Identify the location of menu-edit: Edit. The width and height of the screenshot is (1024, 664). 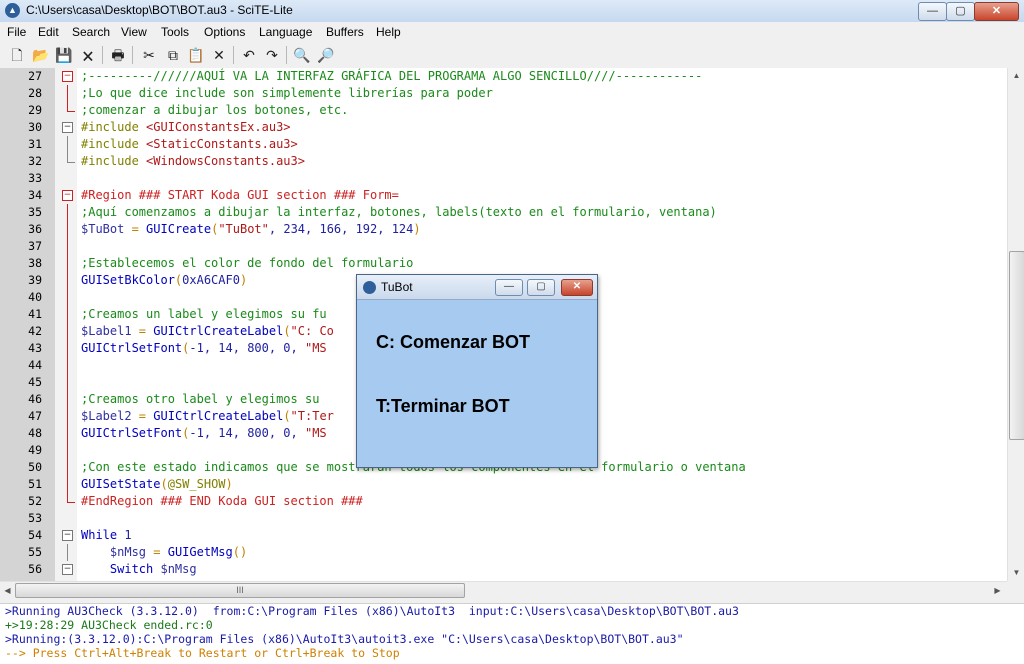
(48, 32).